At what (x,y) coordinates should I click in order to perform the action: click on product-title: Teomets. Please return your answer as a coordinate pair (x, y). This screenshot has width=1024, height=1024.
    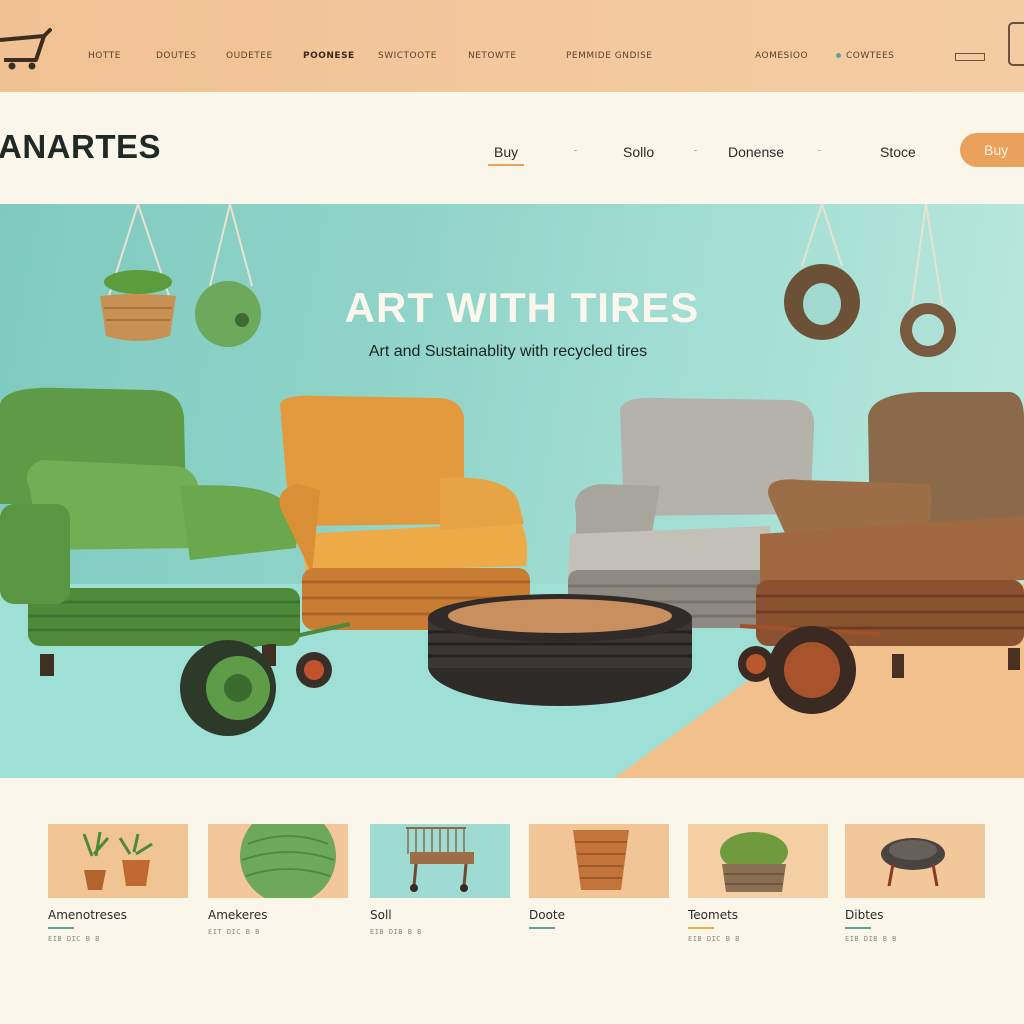
    Looking at the image, I should click on (713, 915).